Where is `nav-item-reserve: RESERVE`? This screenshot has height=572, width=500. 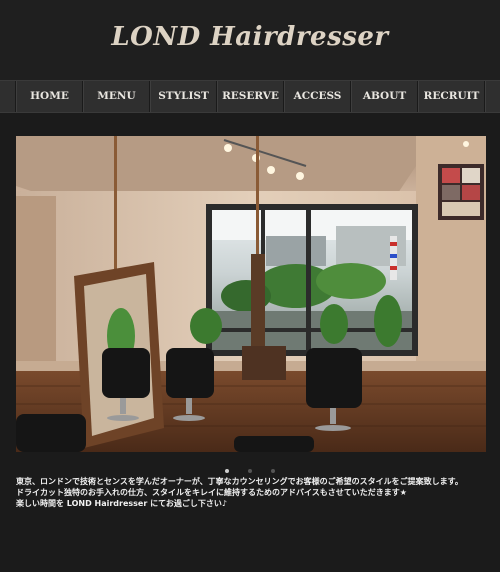
nav-item-reserve: RESERVE is located at coordinates (250, 96).